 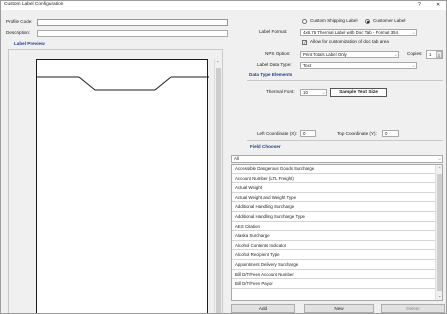 What do you see at coordinates (357, 133) in the screenshot?
I see `top-coordinate-label: Top Coordinate (Y):` at bounding box center [357, 133].